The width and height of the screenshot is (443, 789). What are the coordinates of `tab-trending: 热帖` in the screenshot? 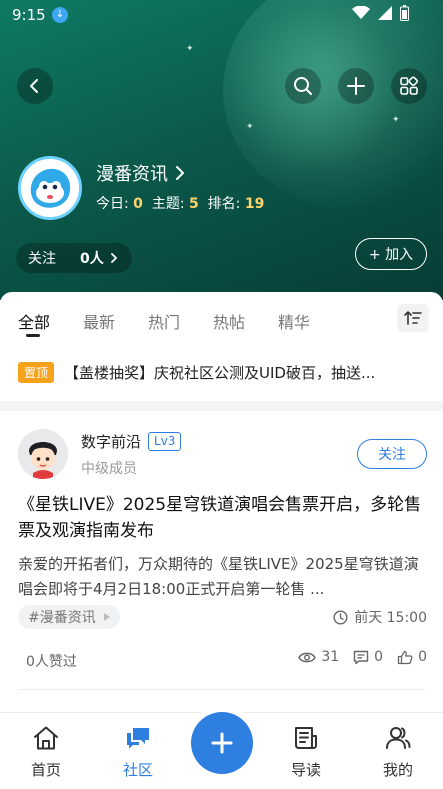 It's located at (229, 321).